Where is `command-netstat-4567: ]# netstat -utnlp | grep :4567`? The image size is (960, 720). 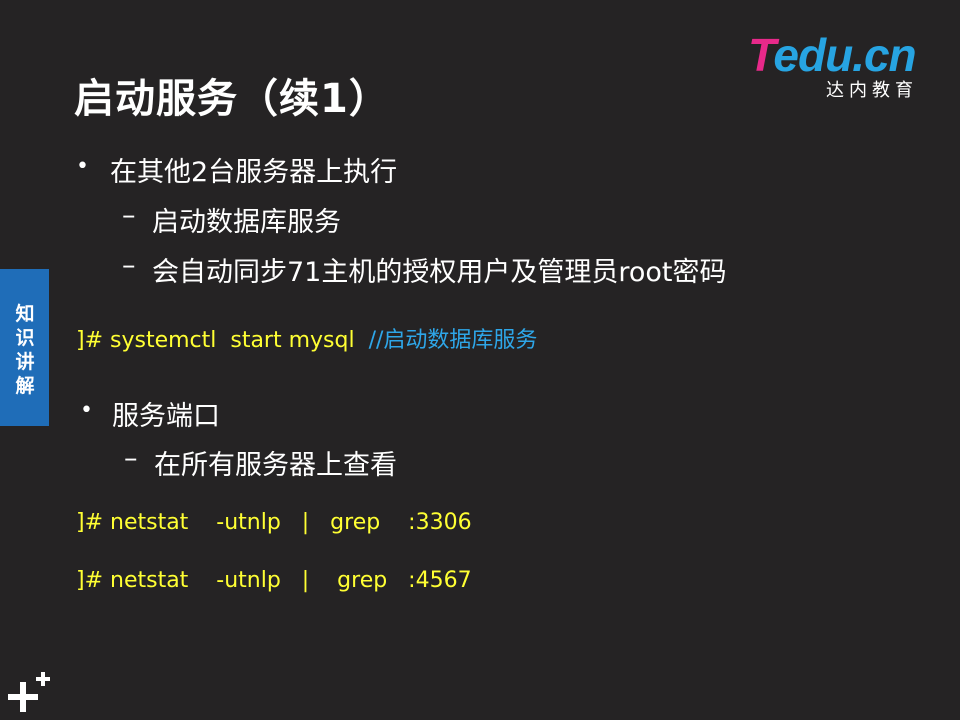
command-netstat-4567: ]# netstat -utnlp | grep :4567 is located at coordinates (274, 580).